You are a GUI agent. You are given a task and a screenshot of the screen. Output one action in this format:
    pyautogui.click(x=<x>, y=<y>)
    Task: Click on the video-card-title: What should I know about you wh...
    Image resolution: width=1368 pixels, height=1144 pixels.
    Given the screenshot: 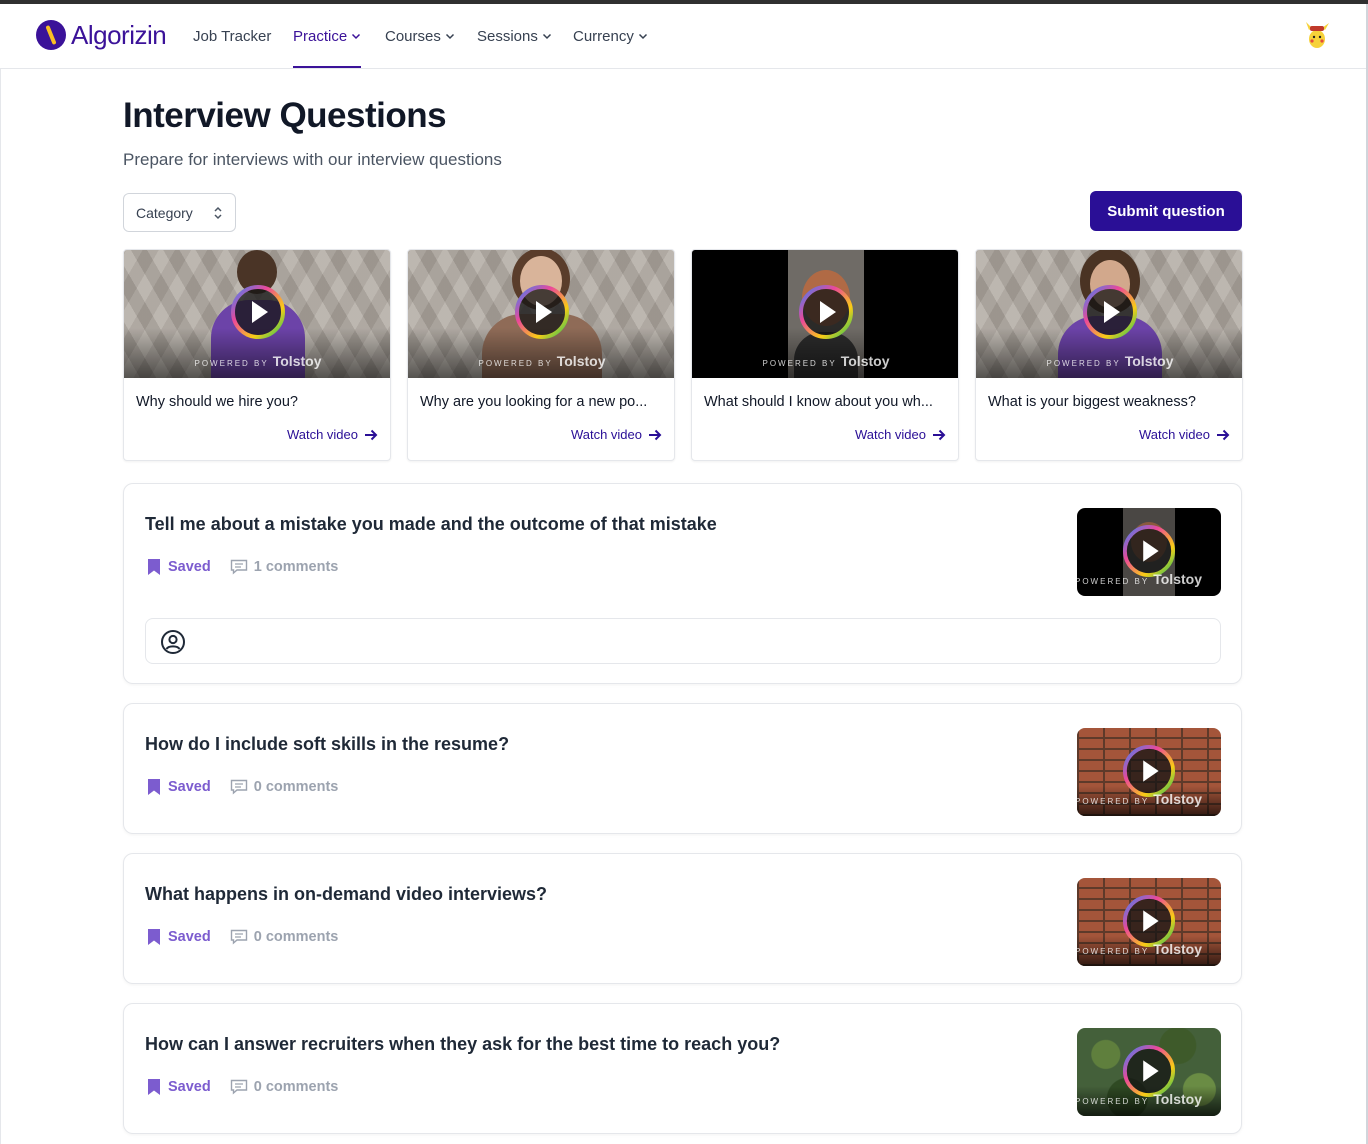 What is the action you would take?
    pyautogui.click(x=818, y=402)
    